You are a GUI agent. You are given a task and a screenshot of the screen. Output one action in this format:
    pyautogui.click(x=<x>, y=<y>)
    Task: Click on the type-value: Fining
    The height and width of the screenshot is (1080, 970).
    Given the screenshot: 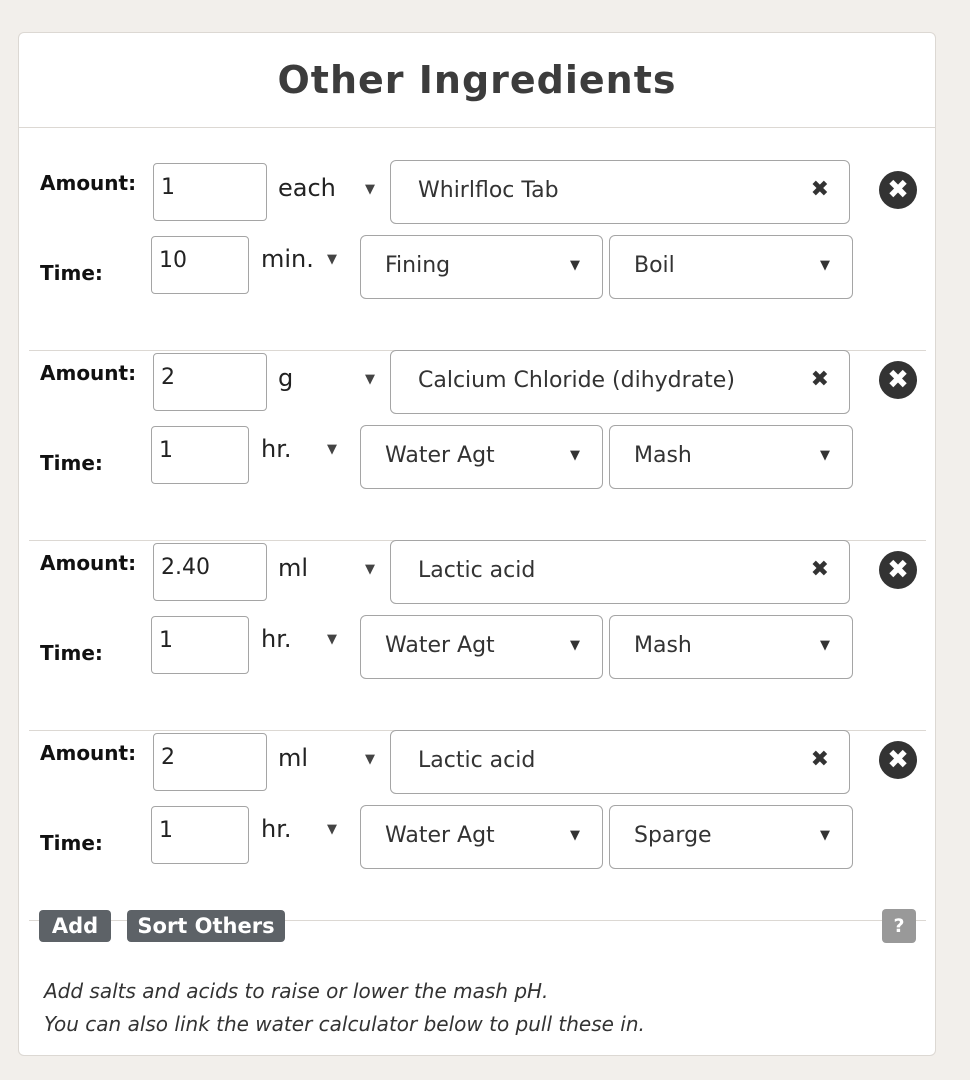 What is the action you would take?
    pyautogui.click(x=418, y=265)
    